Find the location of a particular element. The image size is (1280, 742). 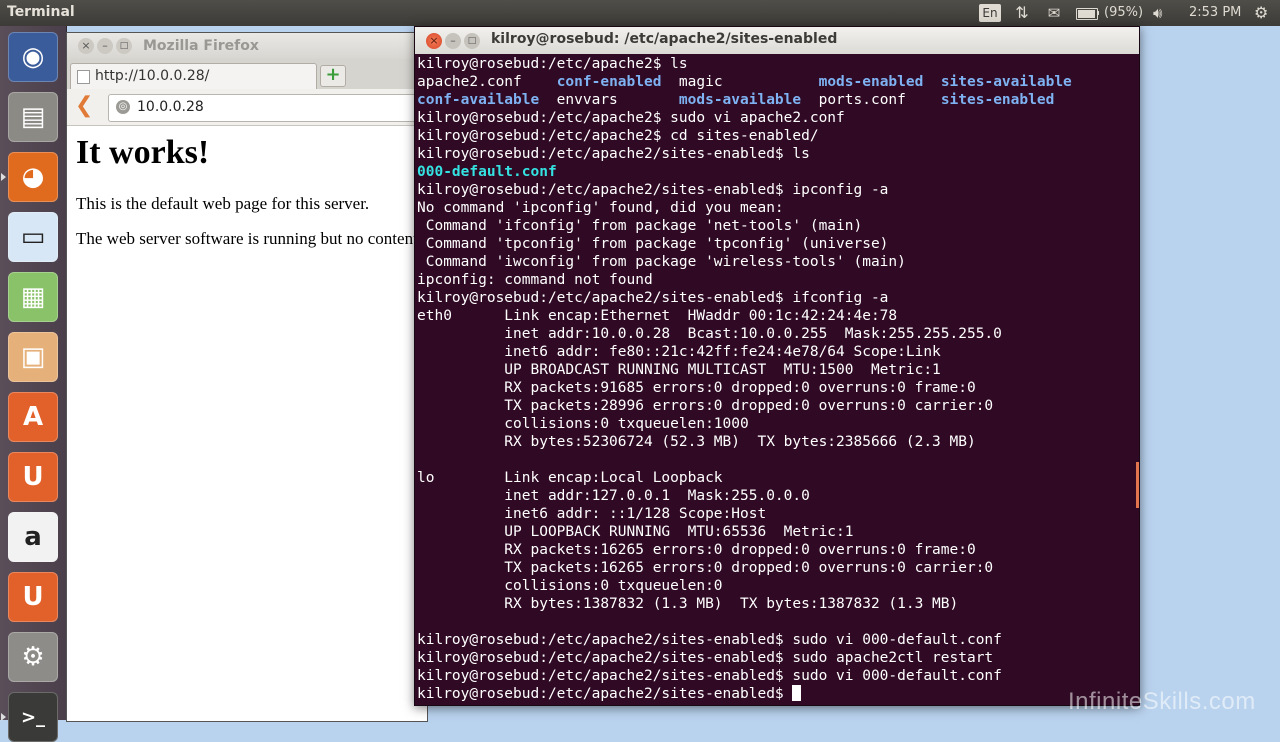

url-bar: ◎ 10.0.0.28 is located at coordinates (274, 108).